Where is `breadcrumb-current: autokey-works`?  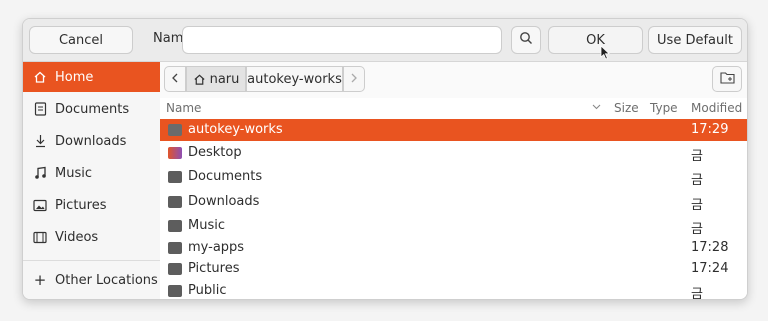
breadcrumb-current: autokey-works is located at coordinates (294, 79).